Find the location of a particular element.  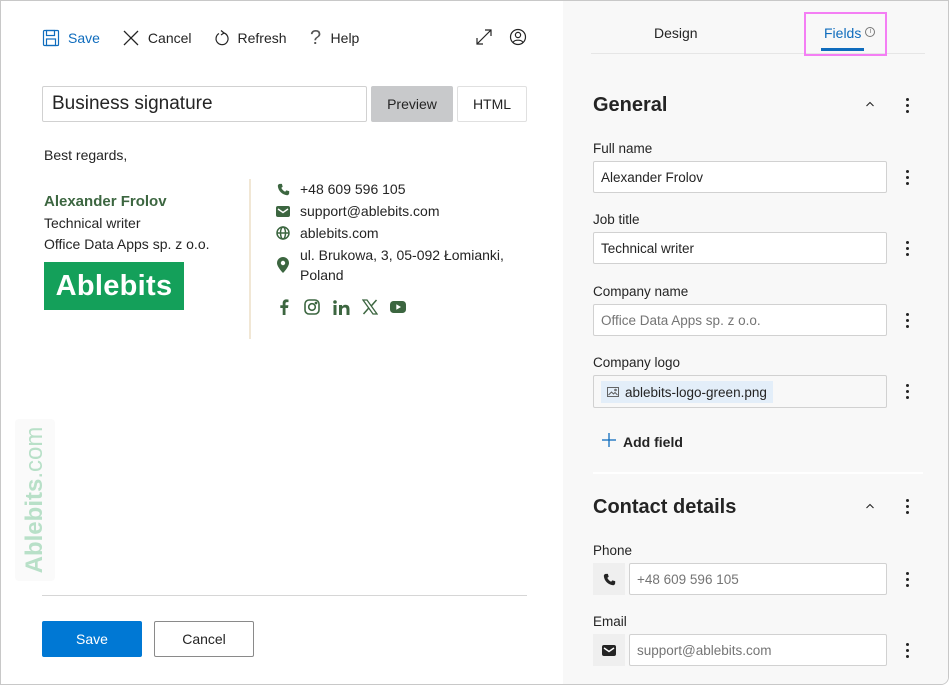

toolbar-refresh-button: Refresh is located at coordinates (250, 38).